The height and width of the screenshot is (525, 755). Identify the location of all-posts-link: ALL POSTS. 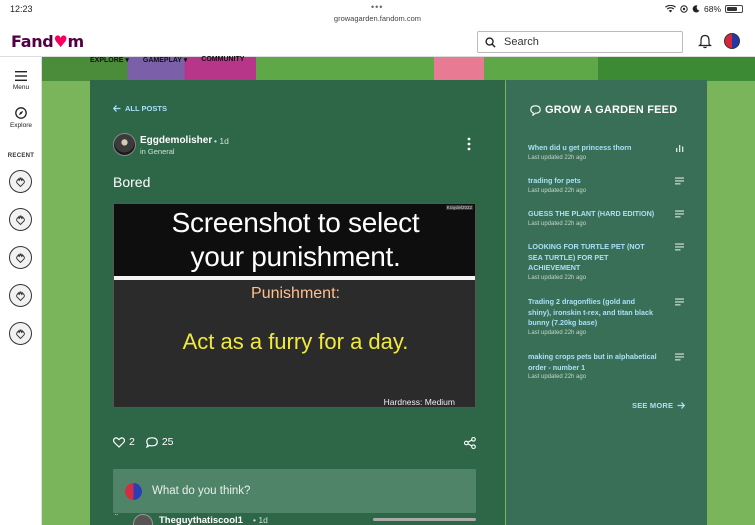
(140, 108).